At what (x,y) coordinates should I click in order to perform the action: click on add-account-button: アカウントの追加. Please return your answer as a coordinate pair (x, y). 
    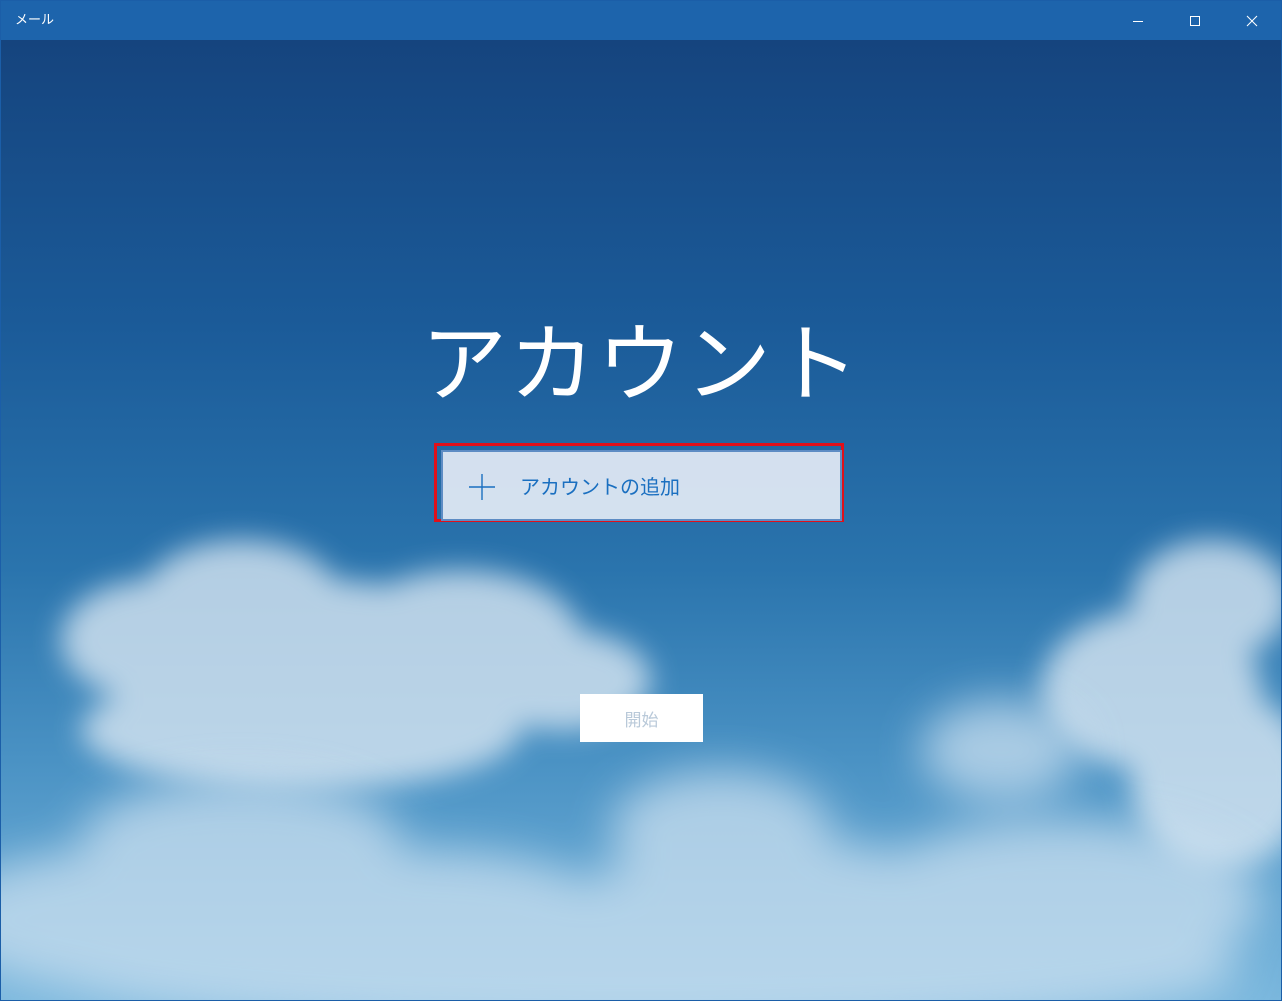
    Looking at the image, I should click on (641, 485).